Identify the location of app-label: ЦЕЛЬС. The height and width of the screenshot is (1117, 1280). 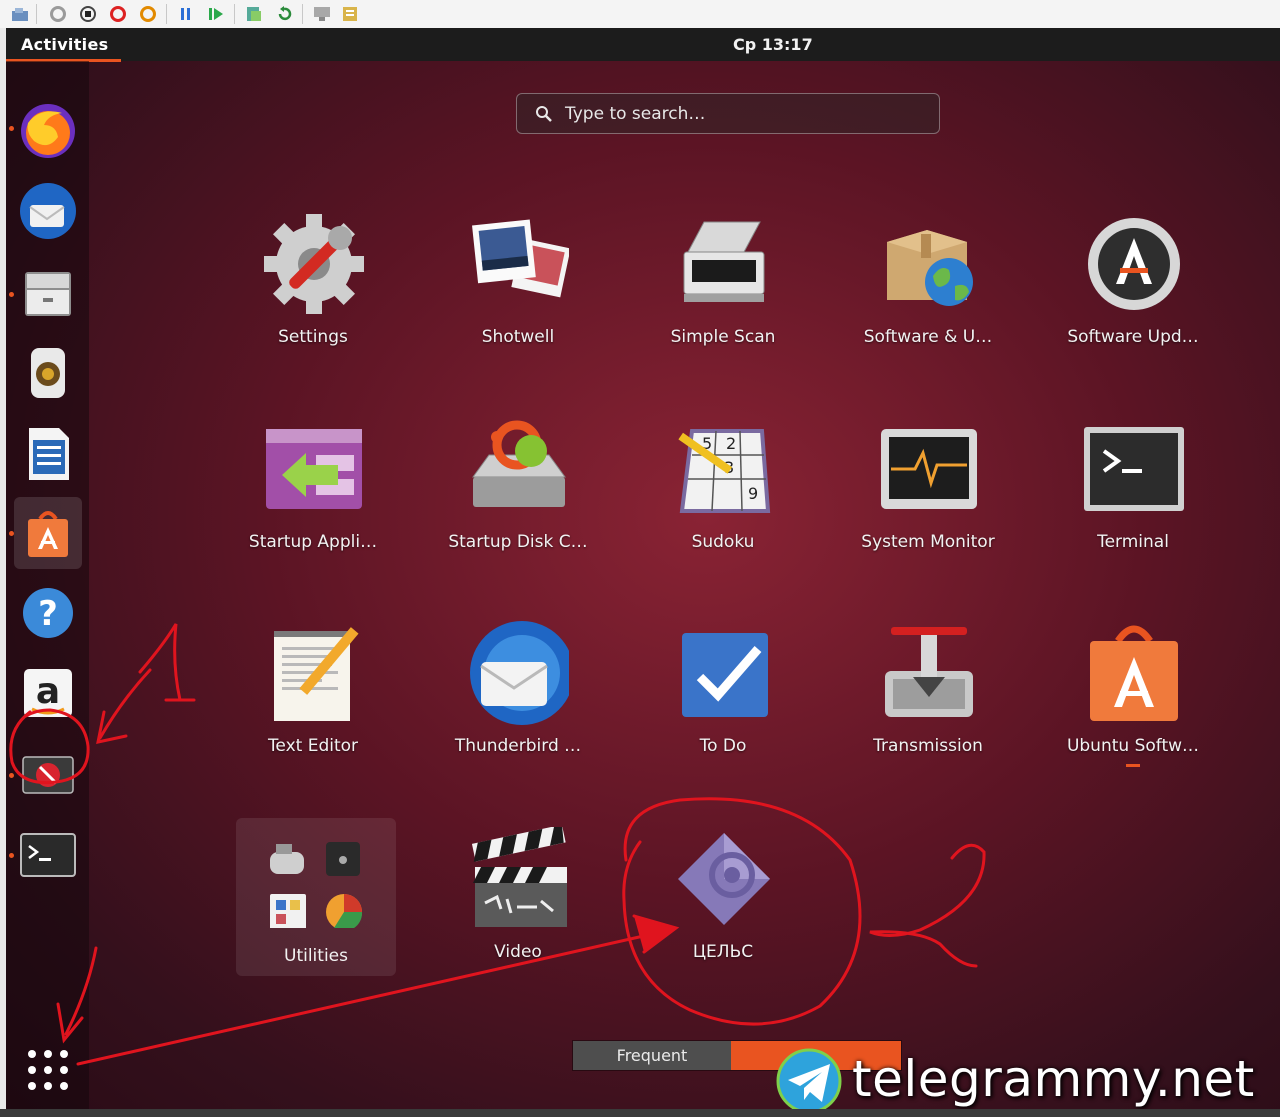
(723, 952).